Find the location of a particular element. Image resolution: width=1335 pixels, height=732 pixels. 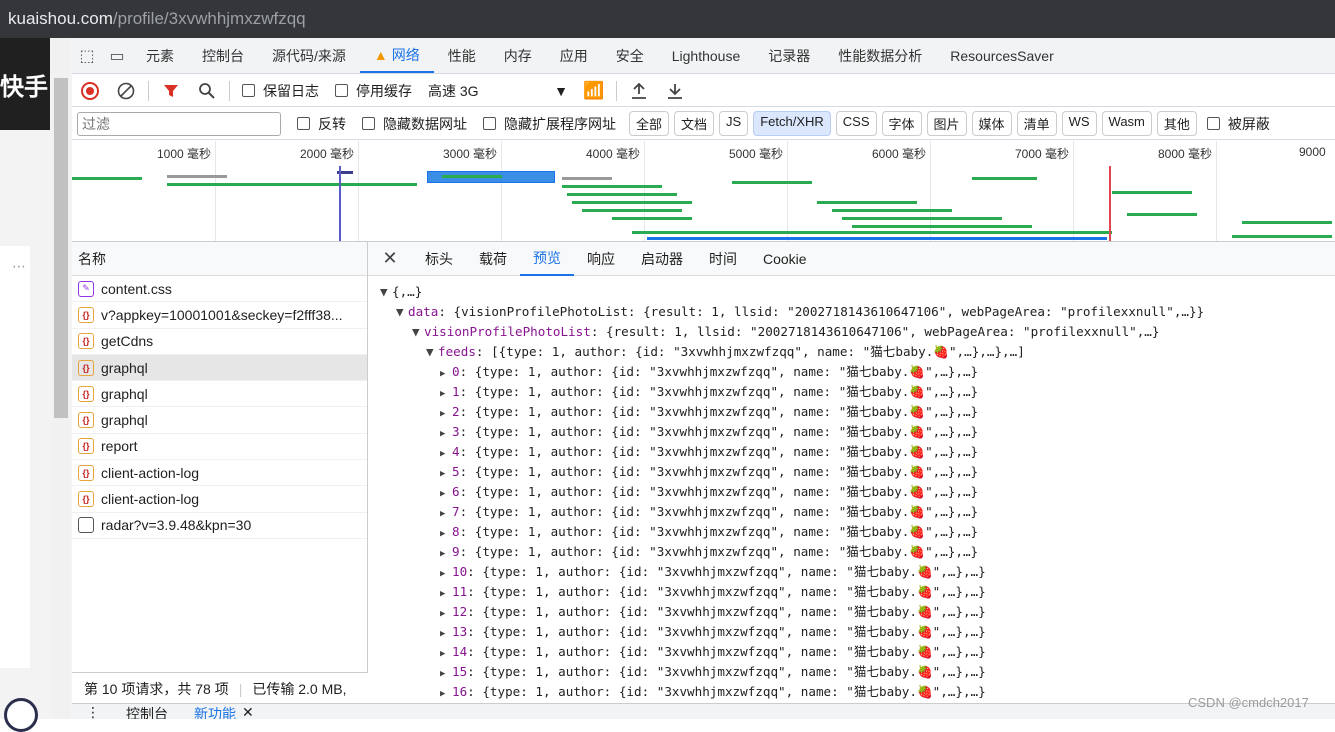

type-chip-5: 字体 is located at coordinates (901, 123).